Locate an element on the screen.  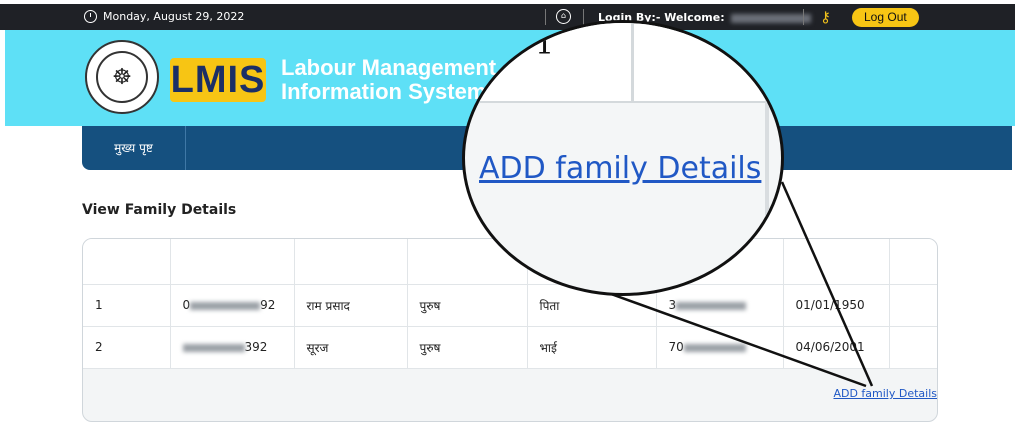
pointer-line-right is located at coordinates (827, 284).